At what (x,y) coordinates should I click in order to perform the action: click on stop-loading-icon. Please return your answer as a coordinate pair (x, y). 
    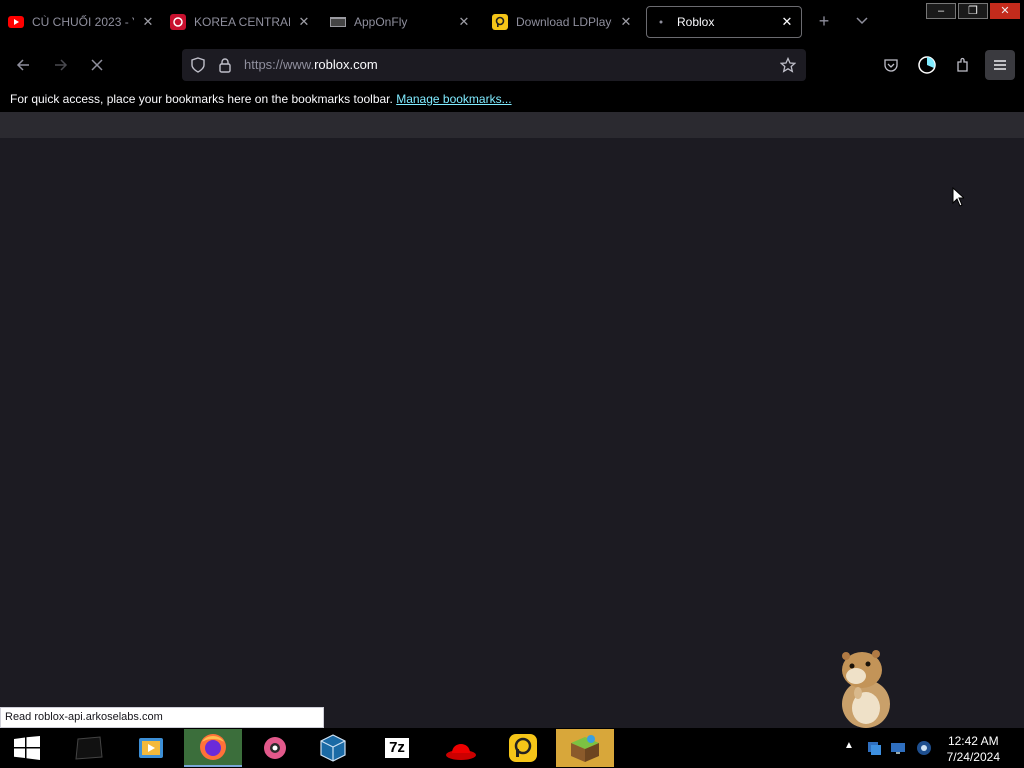
    Looking at the image, I should click on (97, 65).